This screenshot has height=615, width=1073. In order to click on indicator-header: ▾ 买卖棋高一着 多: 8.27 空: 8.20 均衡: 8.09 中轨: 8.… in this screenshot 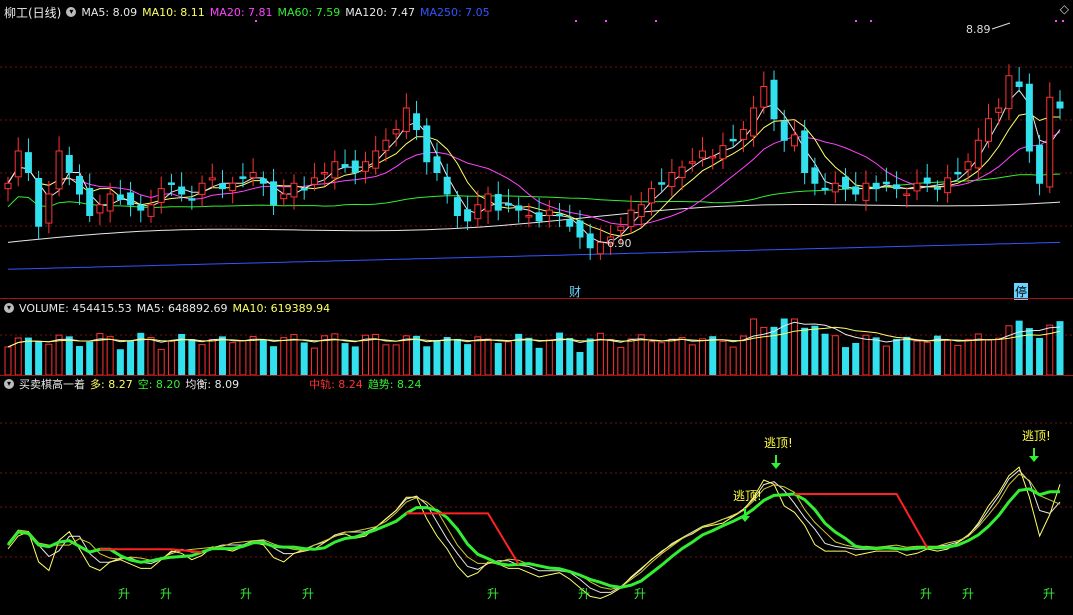, I will do `click(213, 384)`.